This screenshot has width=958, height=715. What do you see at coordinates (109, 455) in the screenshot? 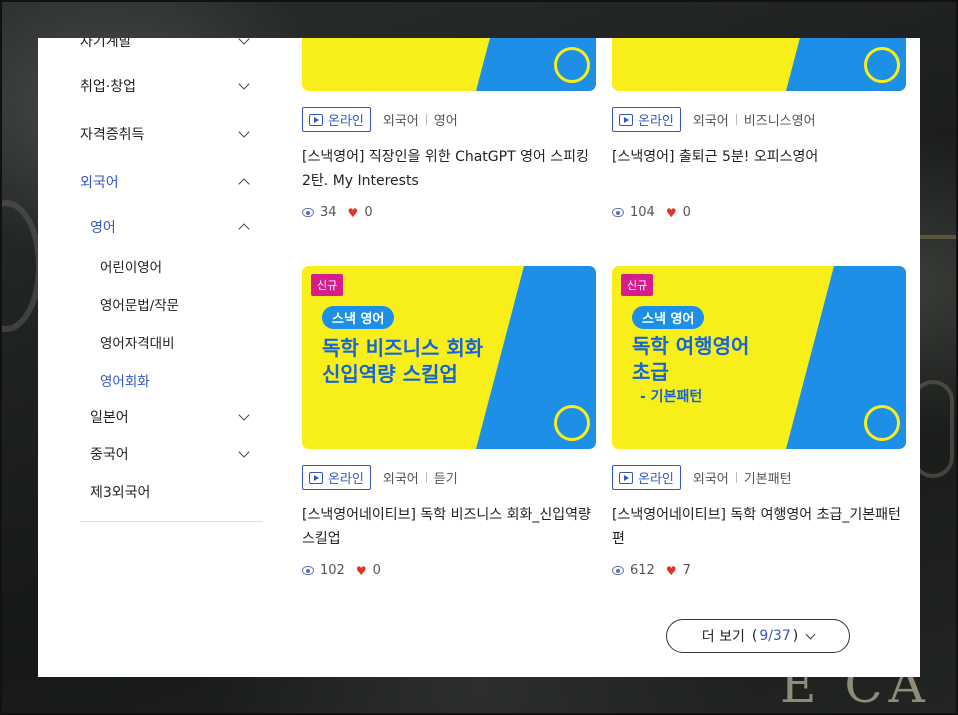
I see `sidebar-item-label: 중국어` at bounding box center [109, 455].